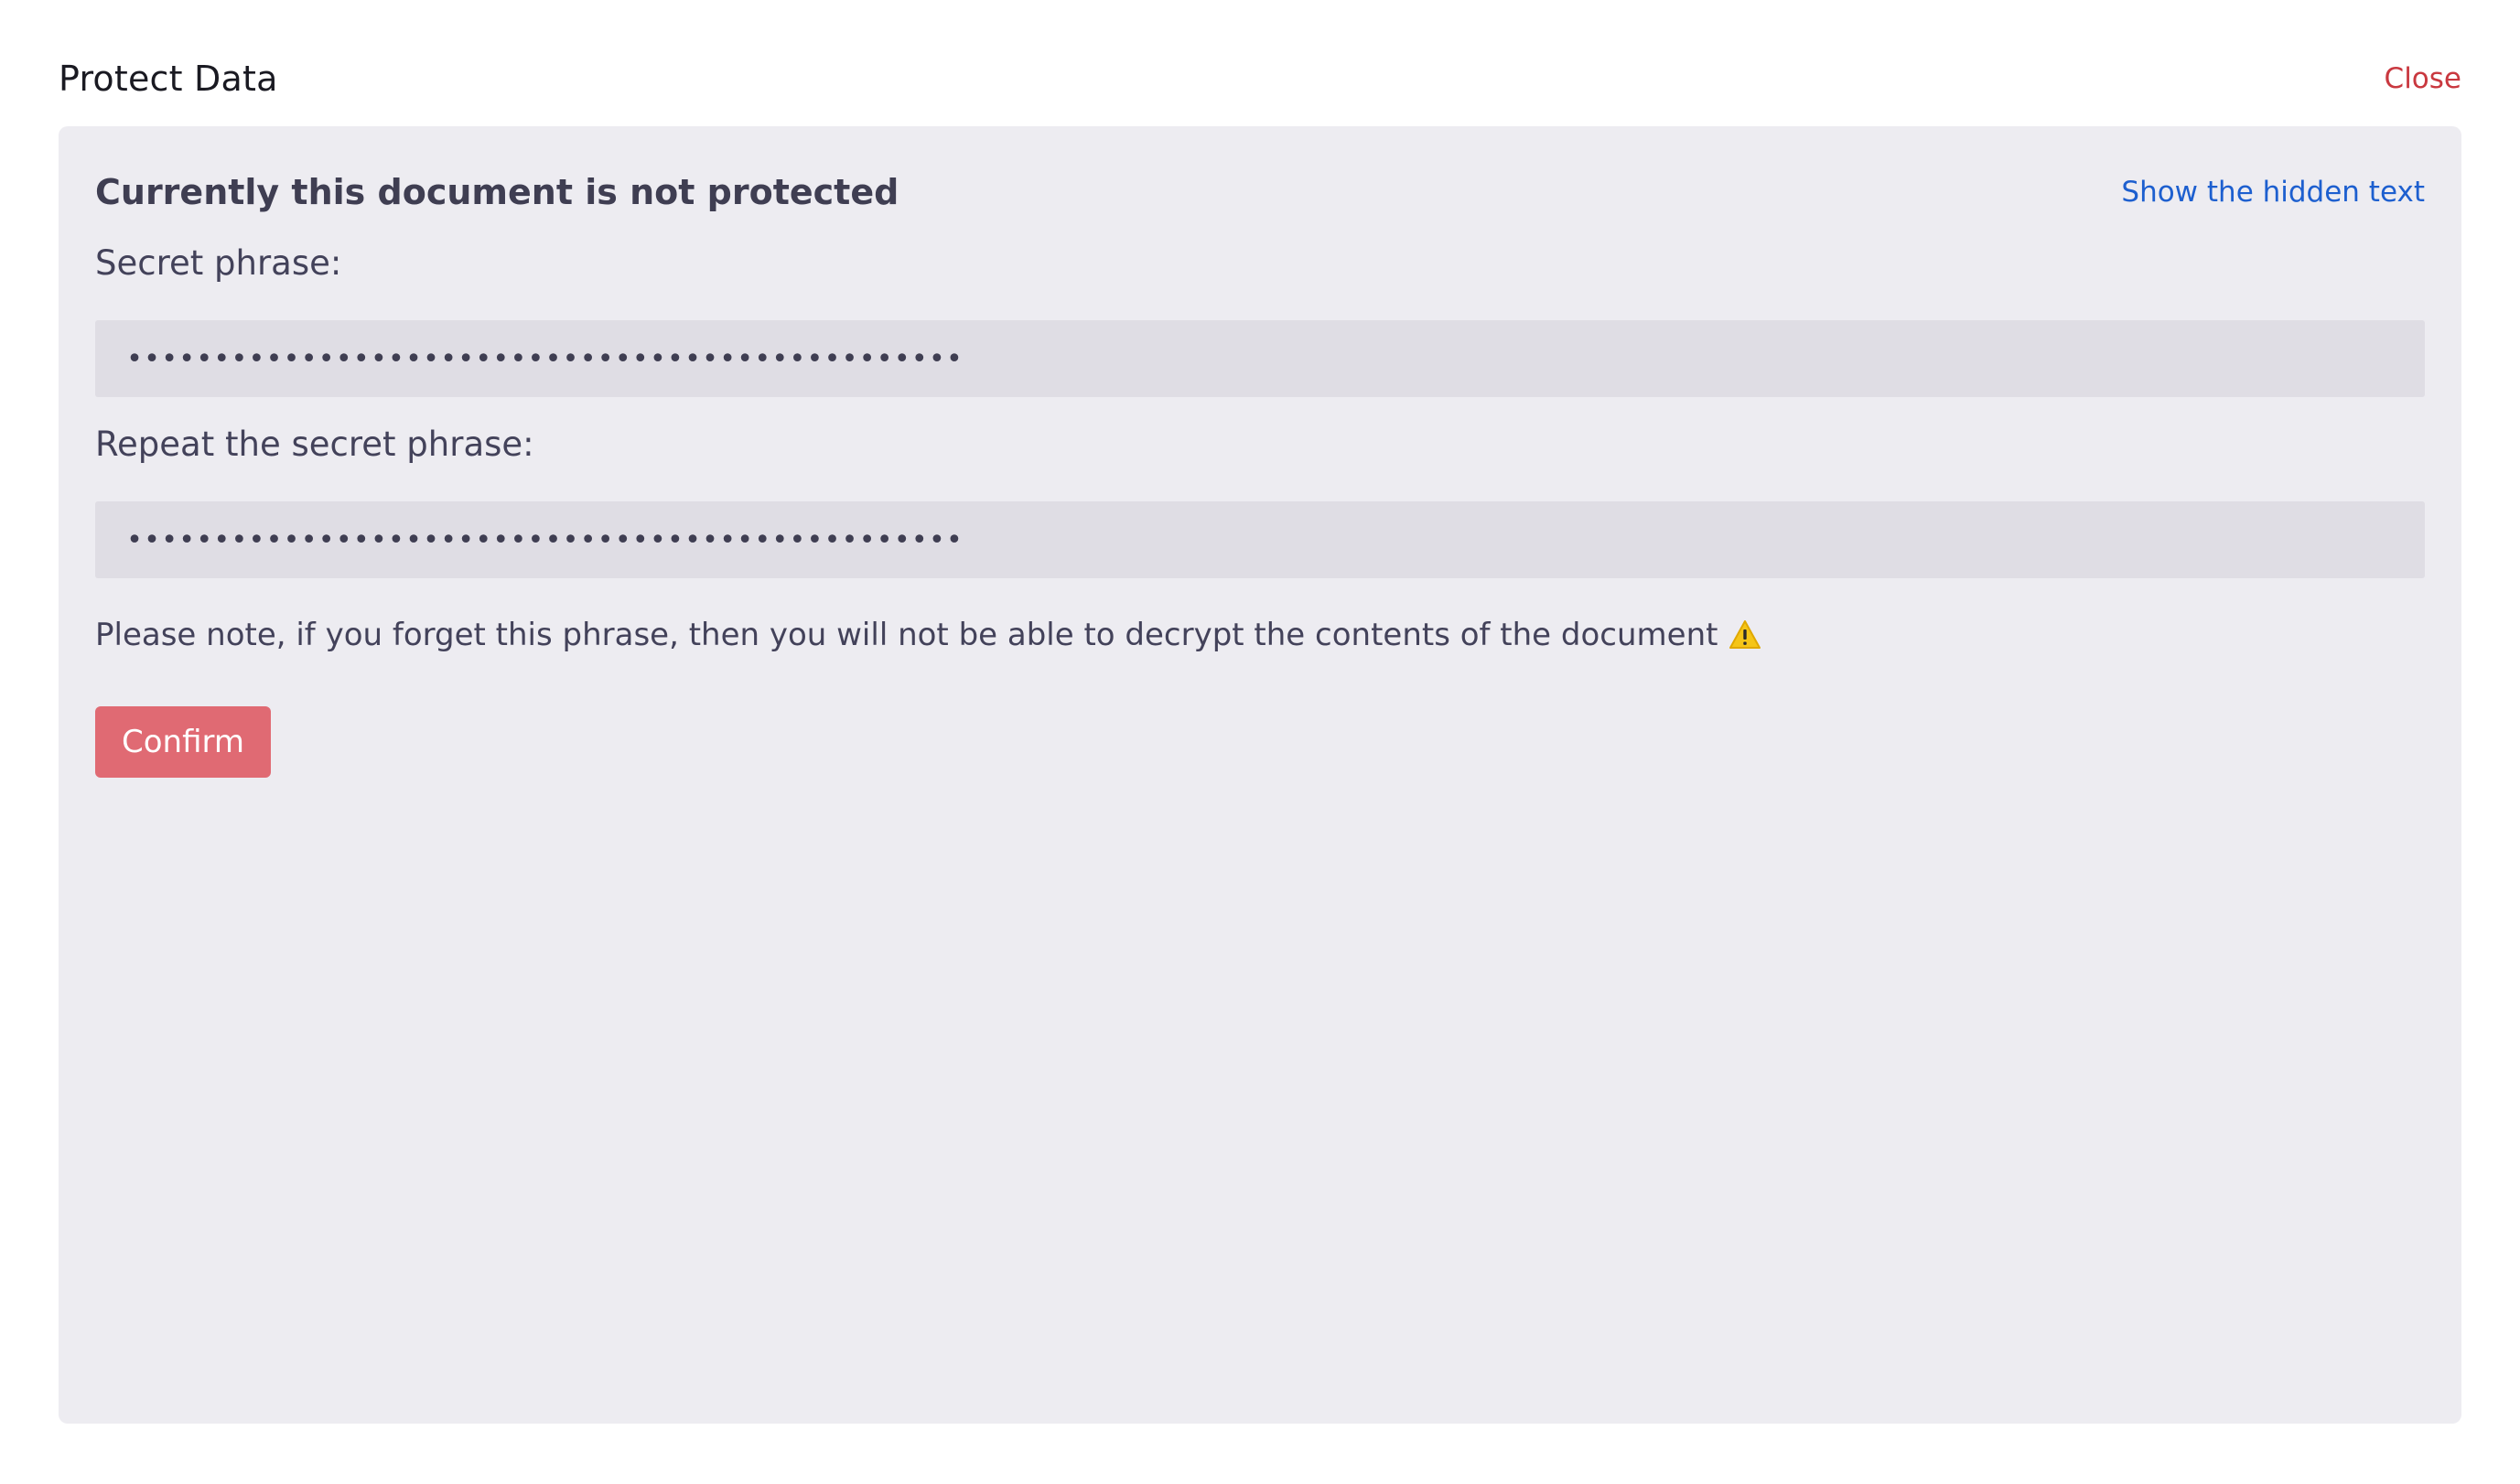 Image resolution: width=2520 pixels, height=1484 pixels. What do you see at coordinates (183, 742) in the screenshot?
I see `confirm-button: Confirm` at bounding box center [183, 742].